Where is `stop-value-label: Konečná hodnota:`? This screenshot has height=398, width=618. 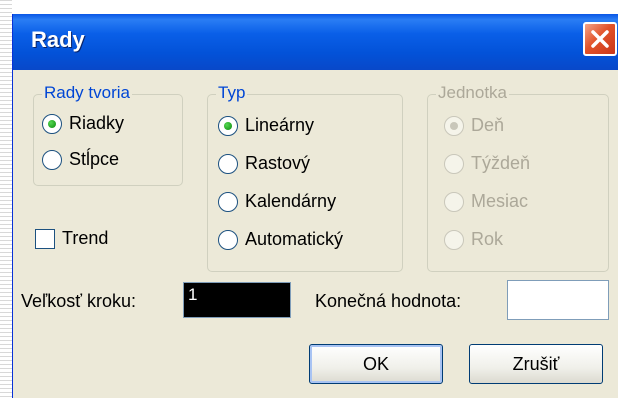
stop-value-label: Konečná hodnota: is located at coordinates (388, 301).